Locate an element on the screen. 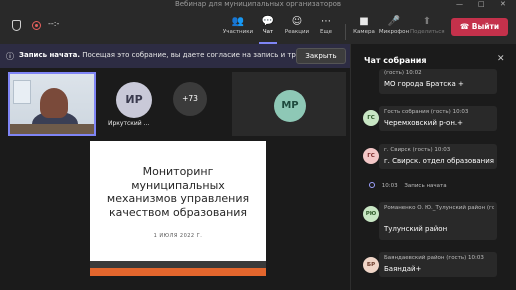 The image size is (516, 290). system-text: Запись начата is located at coordinates (425, 186).